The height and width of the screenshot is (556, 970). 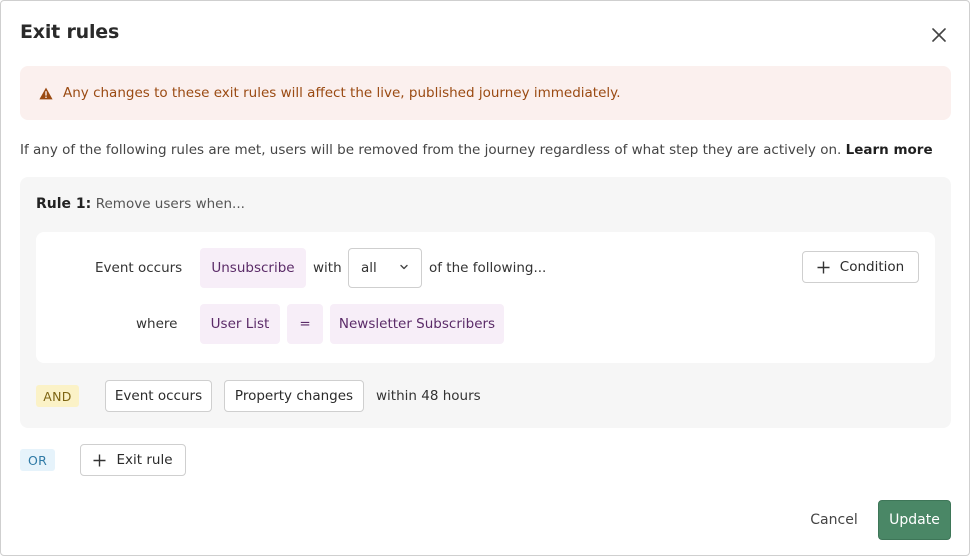 I want to click on within-text: within 48 hours, so click(x=428, y=396).